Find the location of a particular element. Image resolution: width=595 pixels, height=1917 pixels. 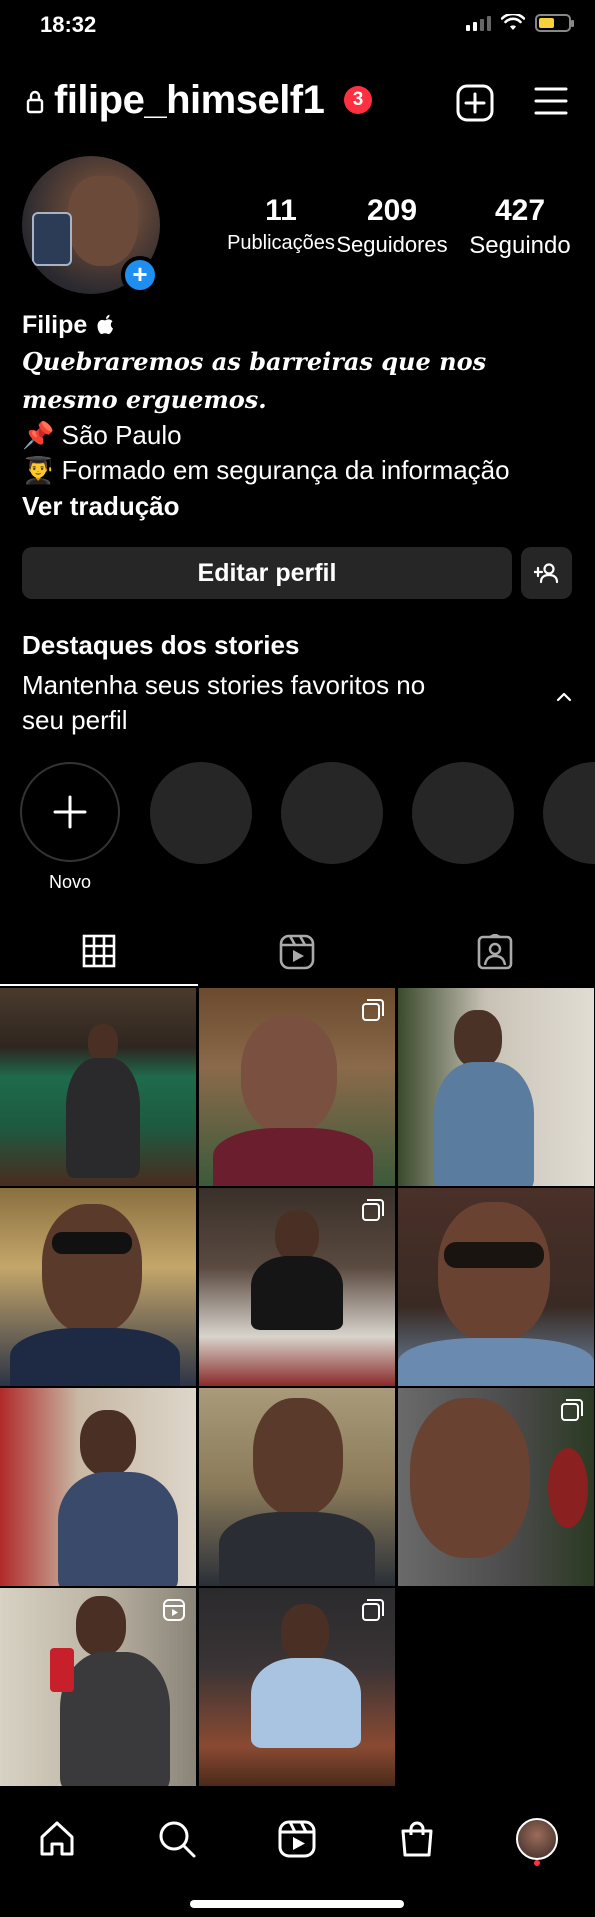

plus-icon is located at coordinates (70, 812).